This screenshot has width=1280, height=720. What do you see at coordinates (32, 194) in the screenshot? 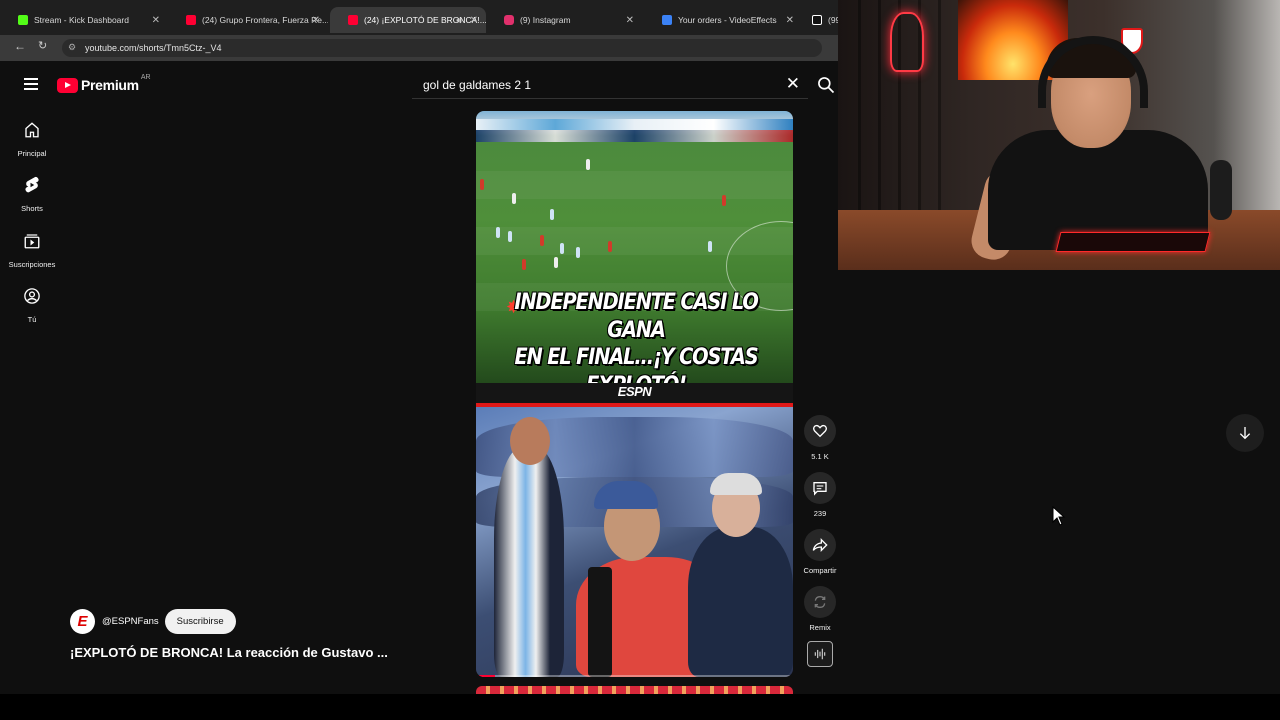
I see `sidebar-item-shorts: Shorts` at bounding box center [32, 194].